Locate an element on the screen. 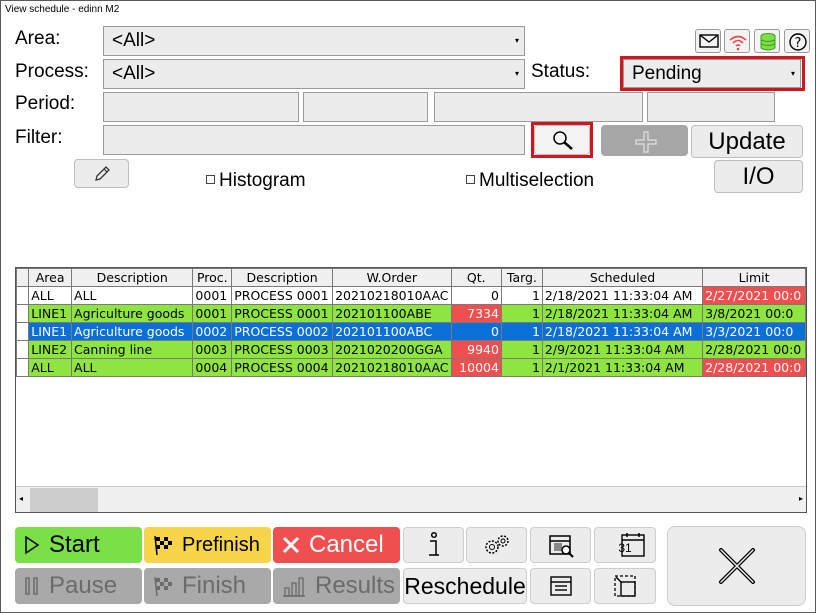 This screenshot has width=816, height=613. pause-button: Pause is located at coordinates (78, 586).